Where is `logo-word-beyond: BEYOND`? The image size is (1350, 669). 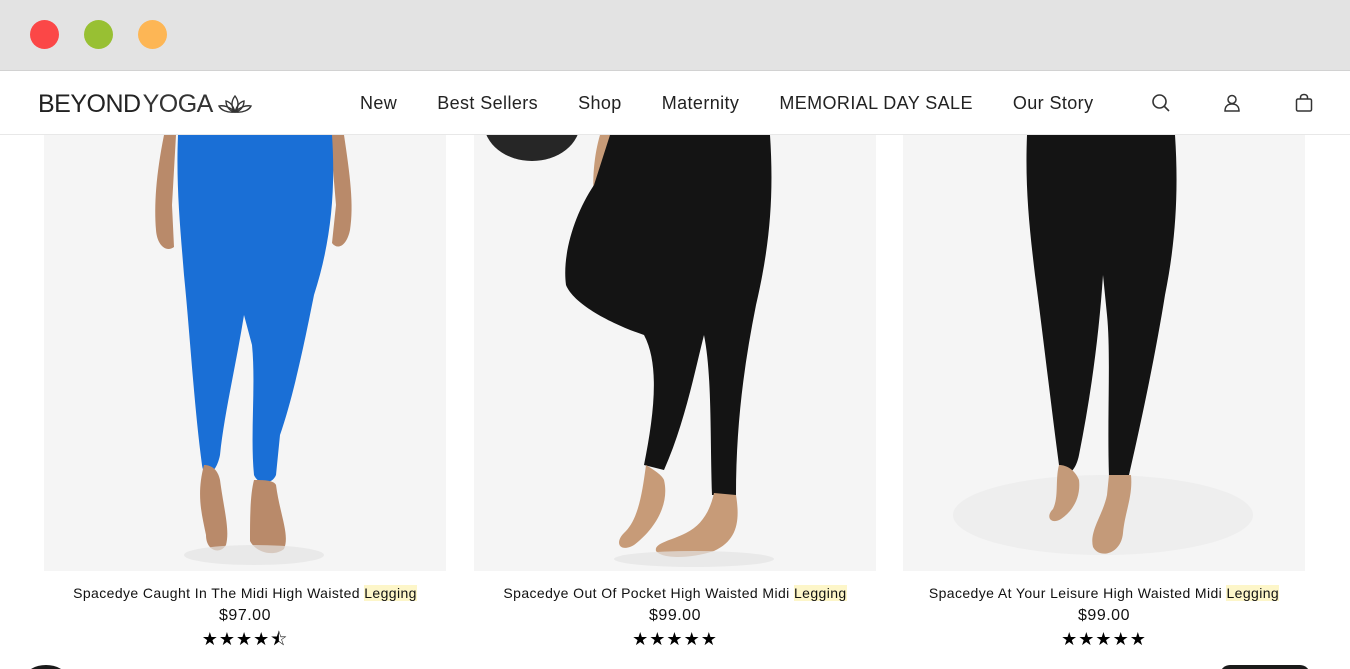
logo-word-beyond: BEYOND is located at coordinates (89, 103).